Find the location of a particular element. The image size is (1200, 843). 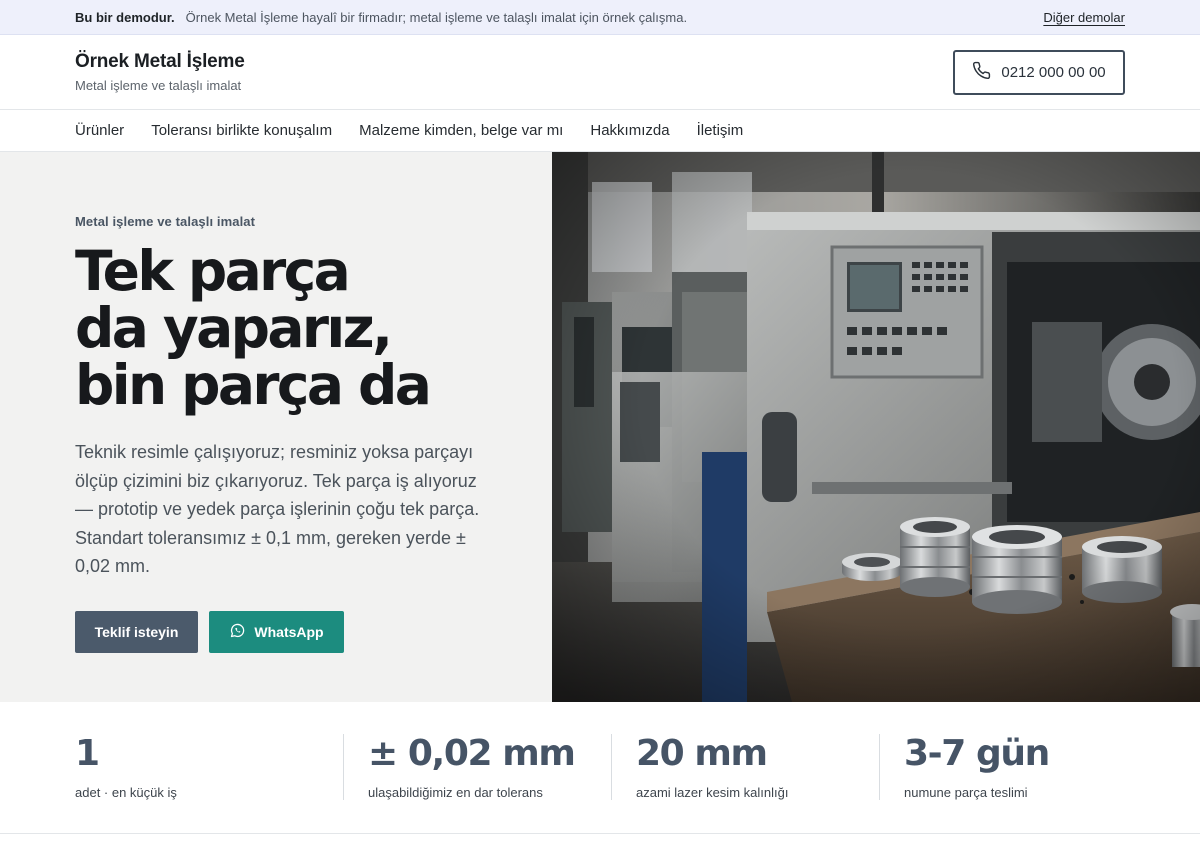

hero-title-line: bin parça da is located at coordinates (253, 385).